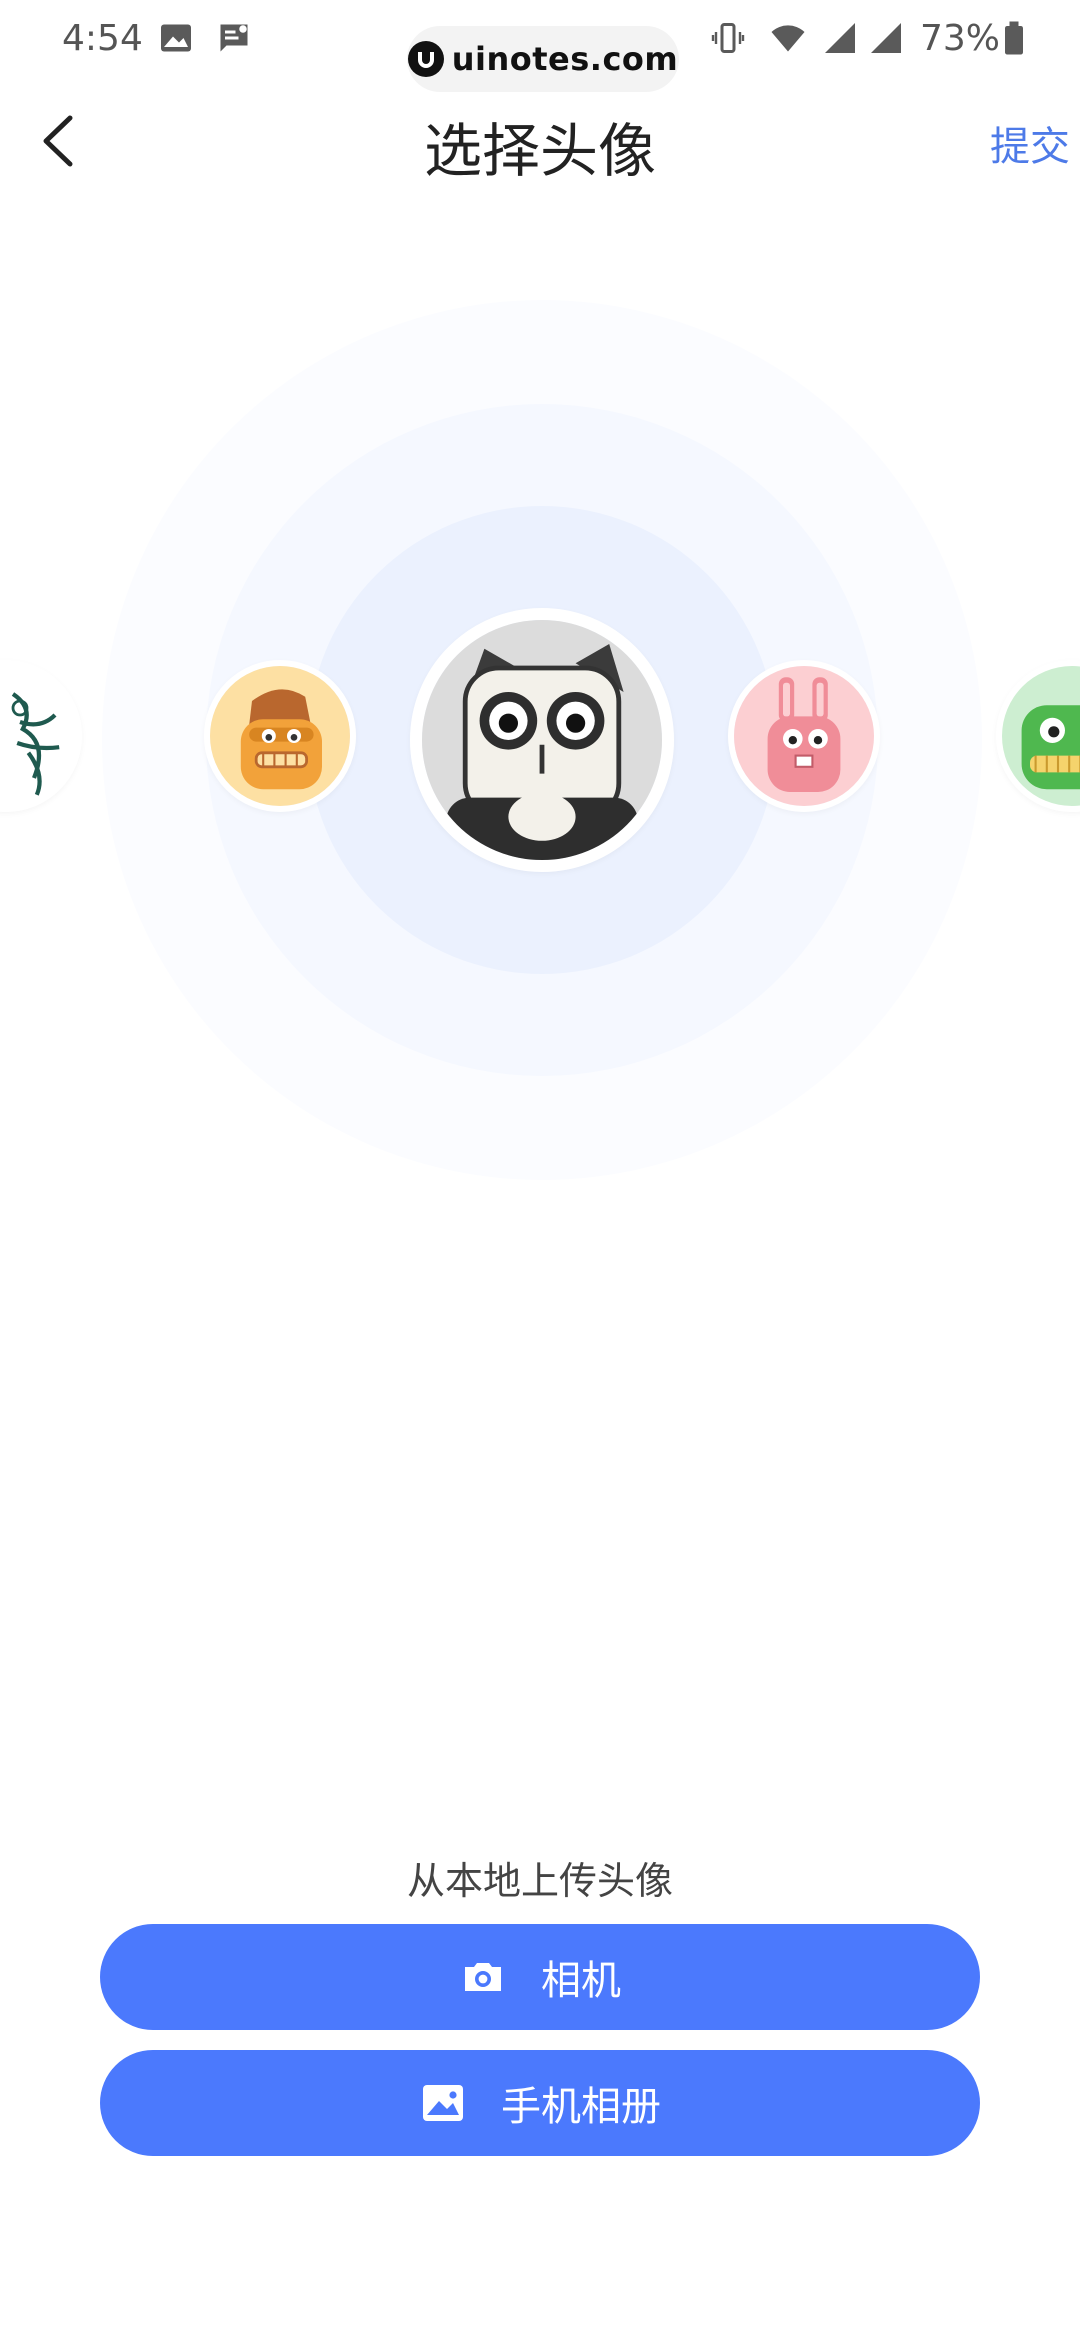 The height and width of the screenshot is (2340, 1080). What do you see at coordinates (788, 38) in the screenshot?
I see `wifi-icon` at bounding box center [788, 38].